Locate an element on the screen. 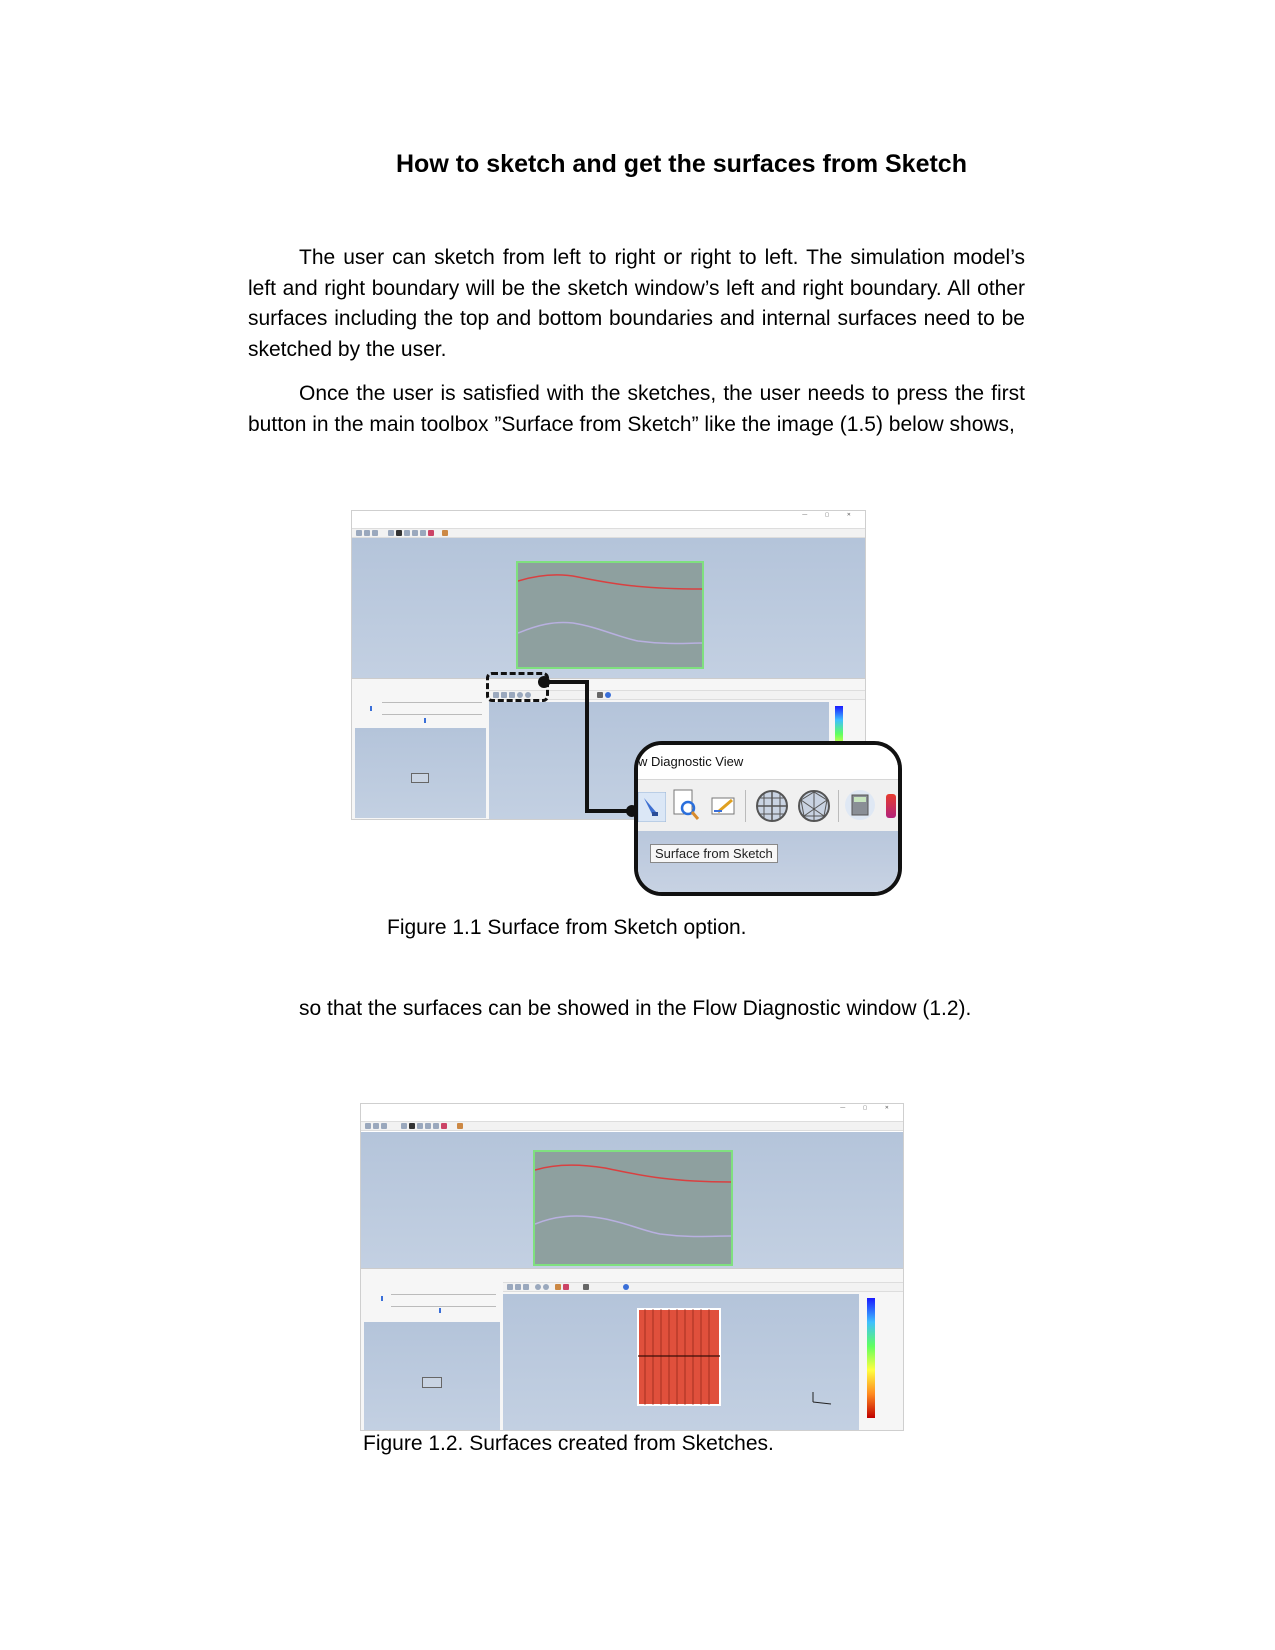  generated-surfaces-model is located at coordinates (679, 1357).